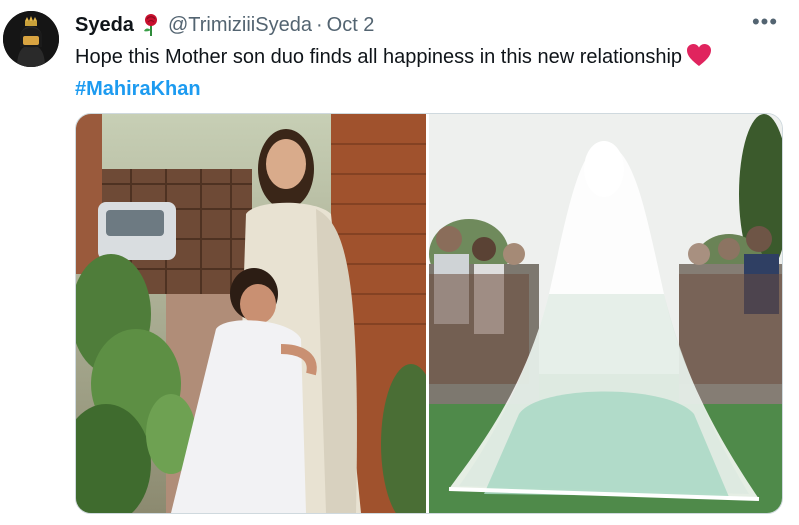  I want to click on avatar, so click(31, 39).